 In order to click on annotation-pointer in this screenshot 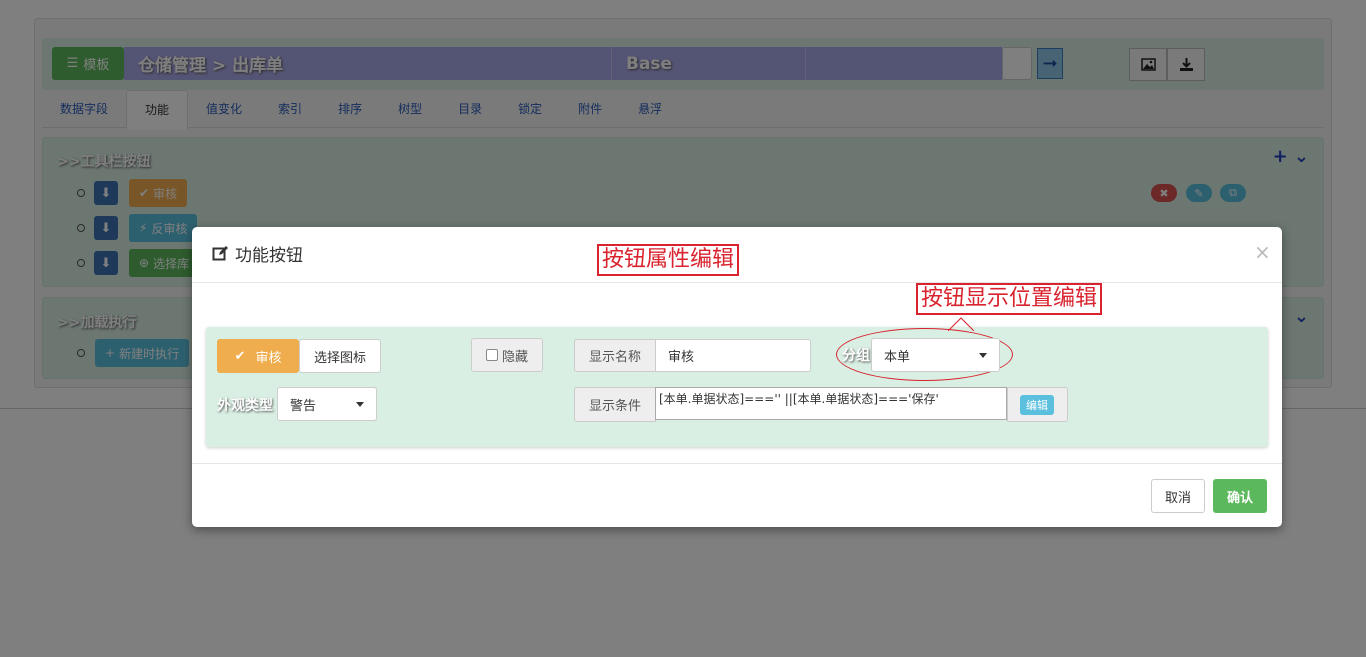, I will do `click(961, 324)`.